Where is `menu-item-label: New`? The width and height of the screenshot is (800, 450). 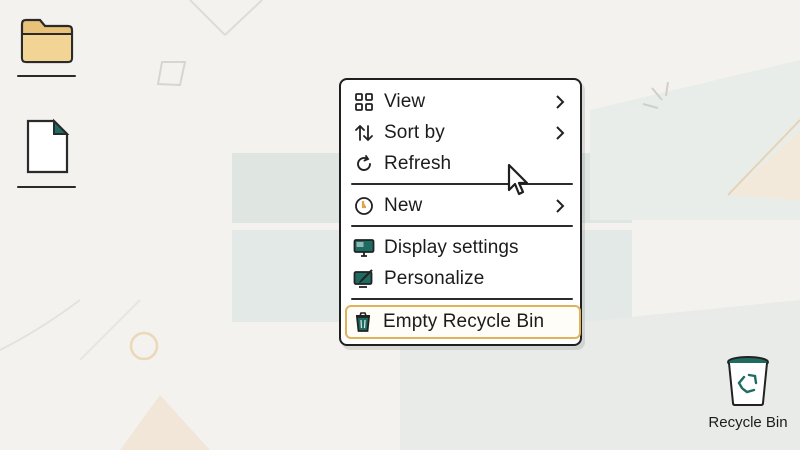 menu-item-label: New is located at coordinates (403, 205).